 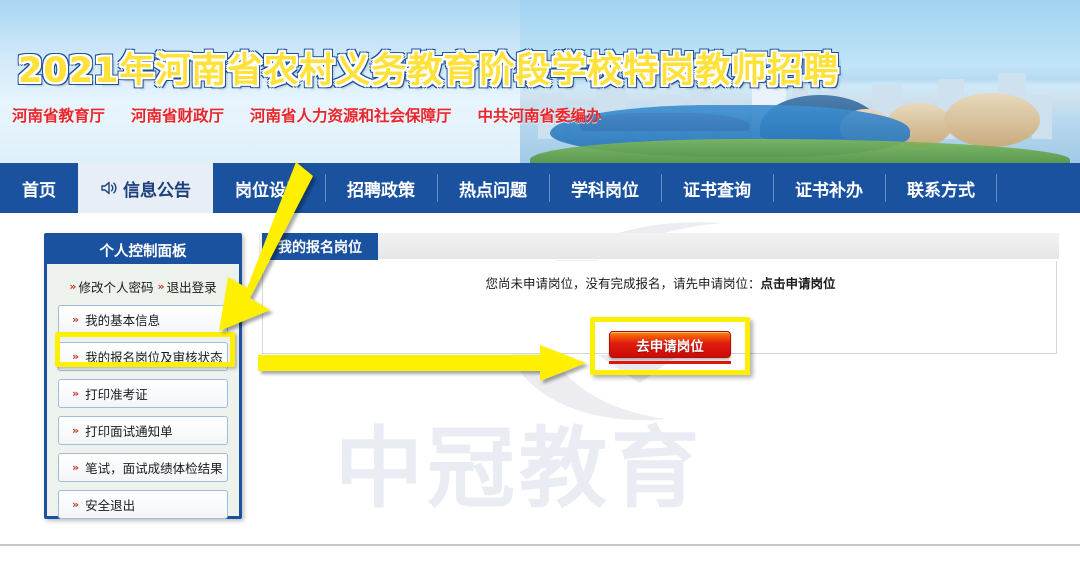 I want to click on sidebar-item-label: 安全退出, so click(x=110, y=505).